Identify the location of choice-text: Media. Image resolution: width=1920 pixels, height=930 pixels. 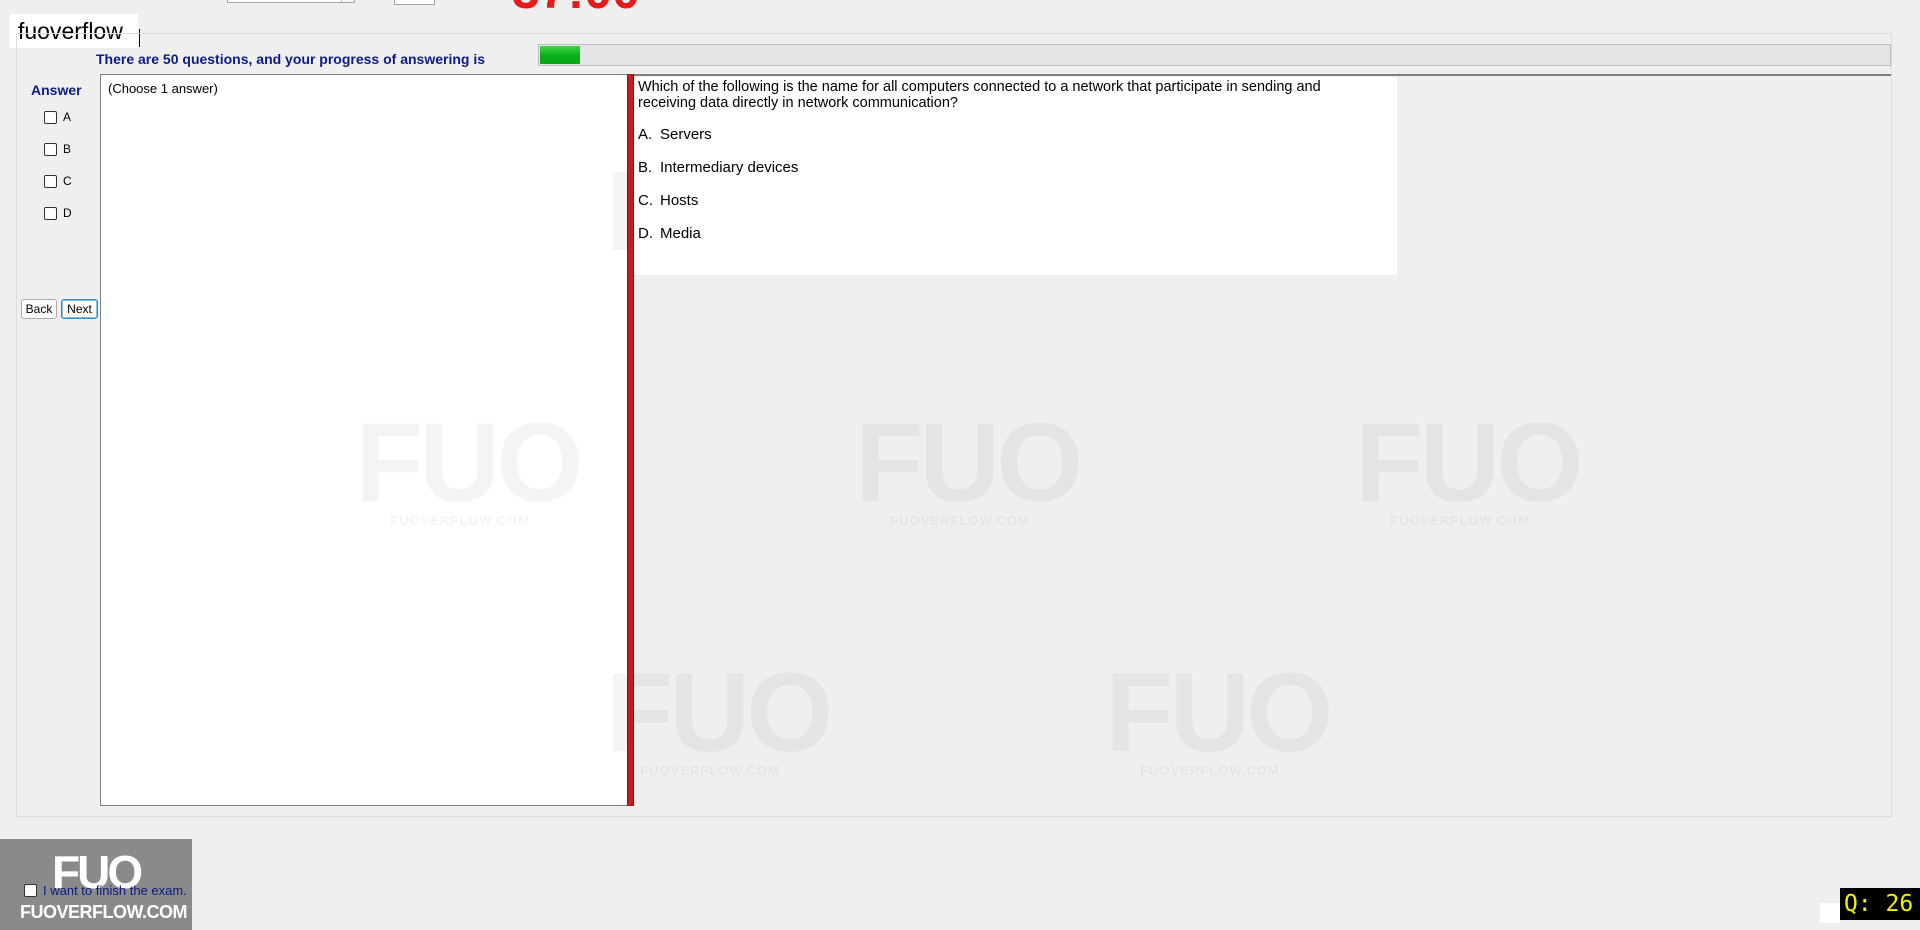
(680, 233).